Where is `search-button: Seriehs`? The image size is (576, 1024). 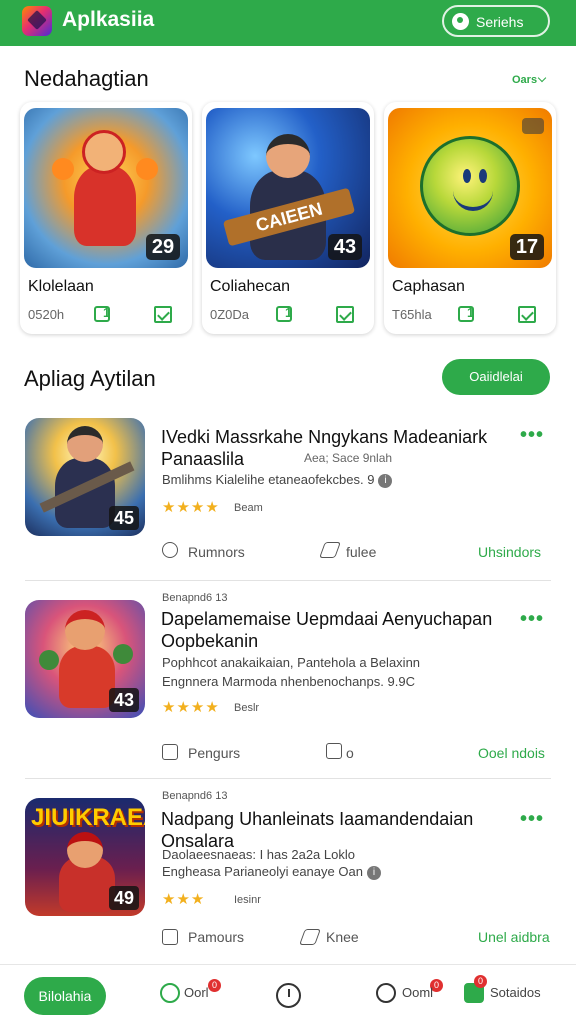
search-button: Seriehs is located at coordinates (496, 21).